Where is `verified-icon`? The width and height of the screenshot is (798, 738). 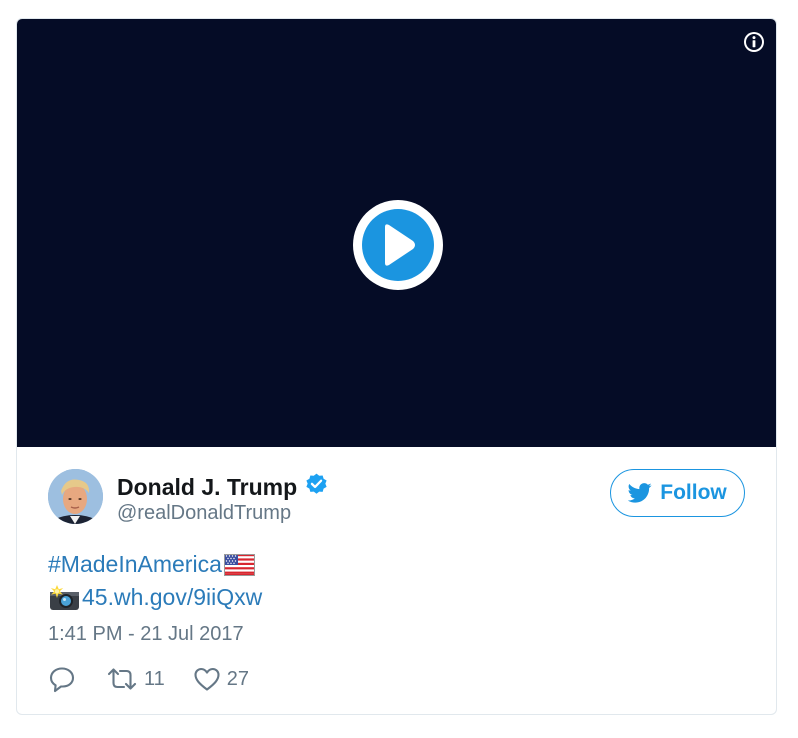
verified-icon is located at coordinates (316, 484).